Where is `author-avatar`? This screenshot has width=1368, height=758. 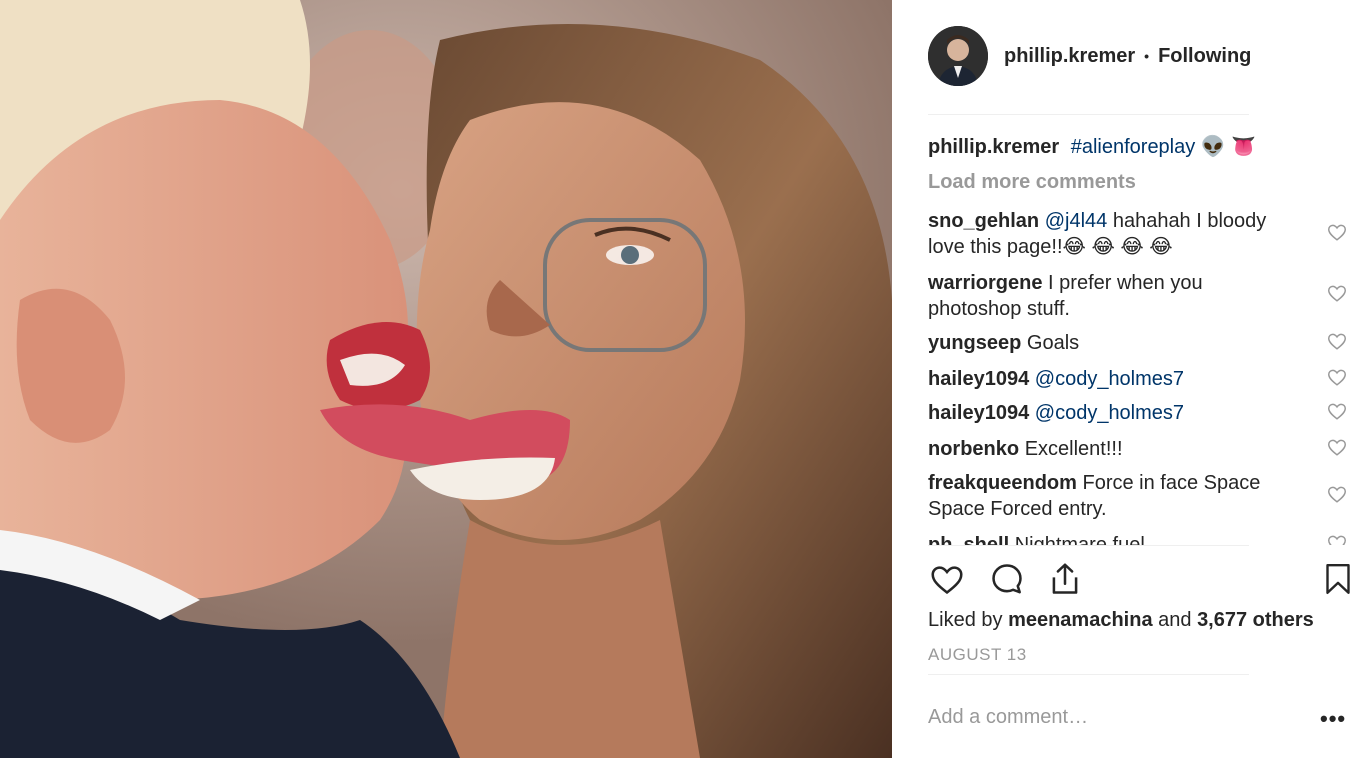 author-avatar is located at coordinates (958, 56).